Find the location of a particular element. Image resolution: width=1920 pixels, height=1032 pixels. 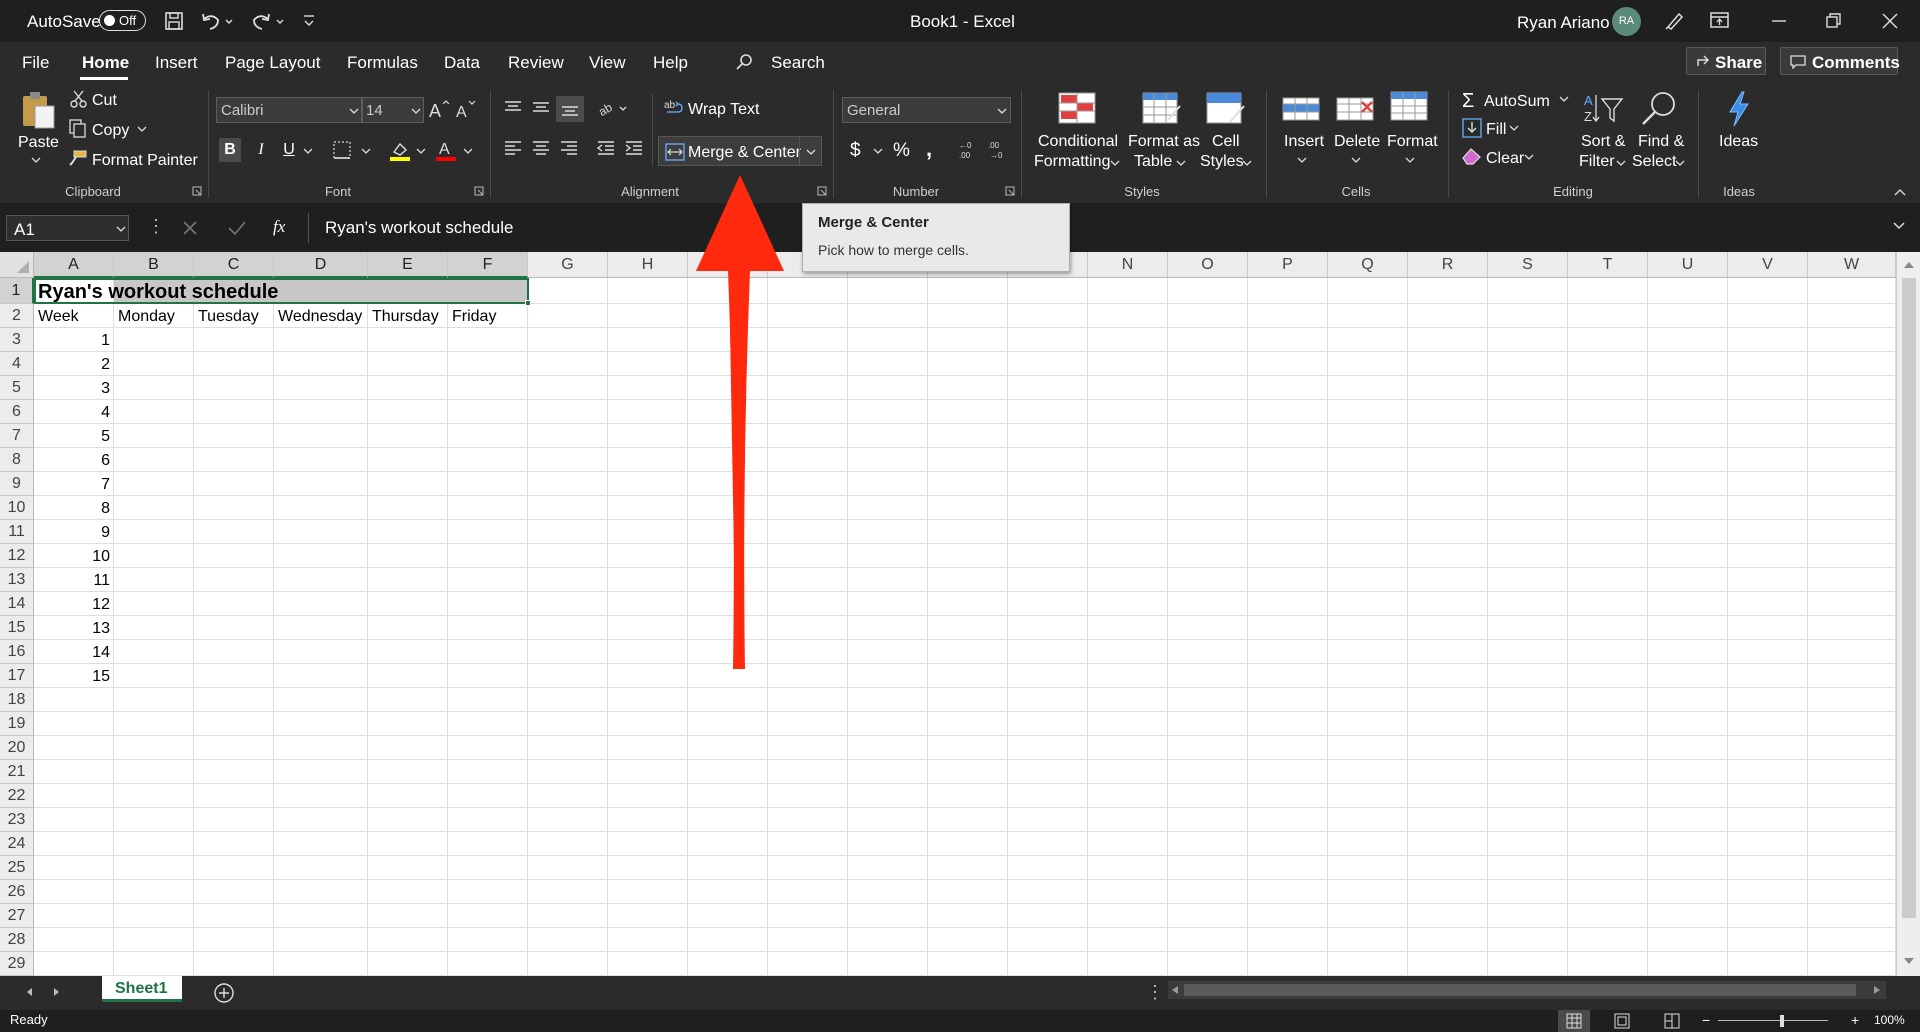

week-number-cell: 6 is located at coordinates (72, 461).